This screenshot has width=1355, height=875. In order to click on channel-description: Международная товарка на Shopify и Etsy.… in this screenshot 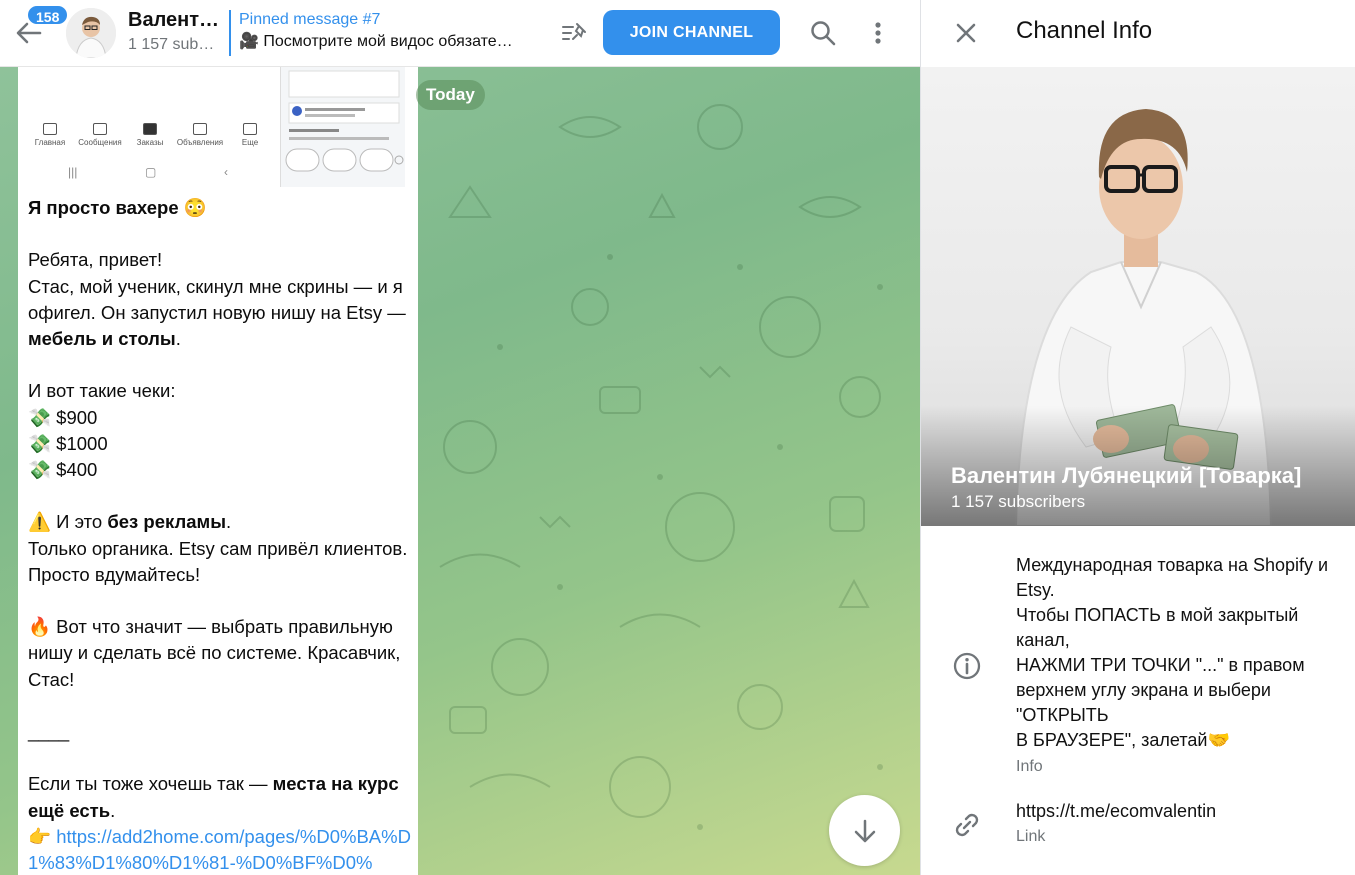, I will do `click(1172, 652)`.